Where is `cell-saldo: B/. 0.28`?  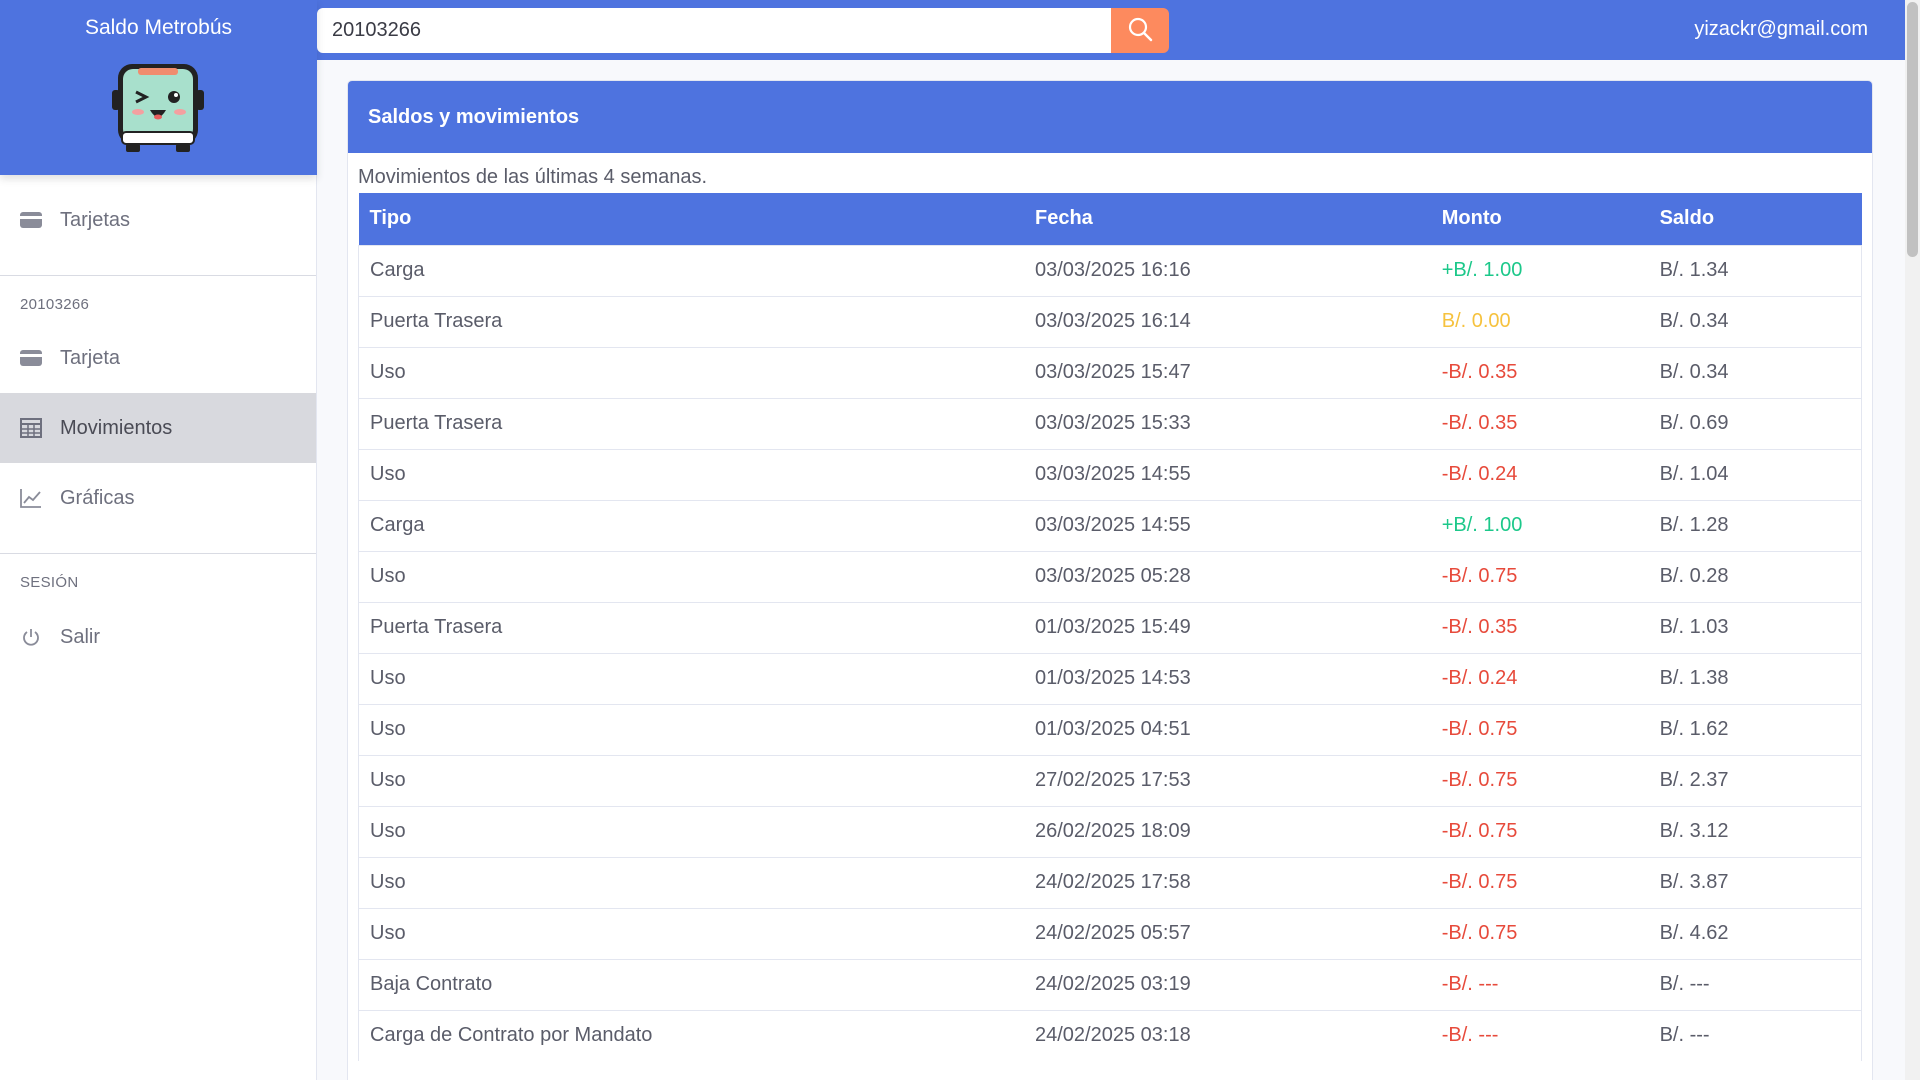 cell-saldo: B/. 0.28 is located at coordinates (1755, 576).